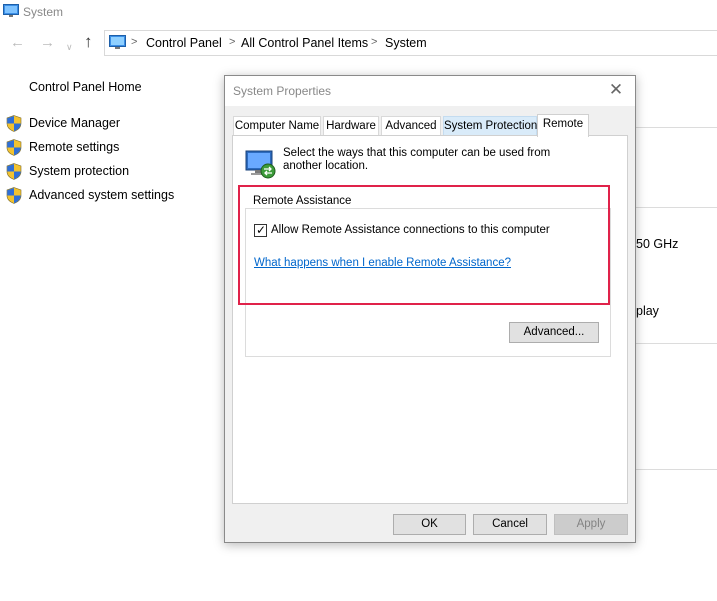  What do you see at coordinates (591, 524) in the screenshot?
I see `apply-button: Apply` at bounding box center [591, 524].